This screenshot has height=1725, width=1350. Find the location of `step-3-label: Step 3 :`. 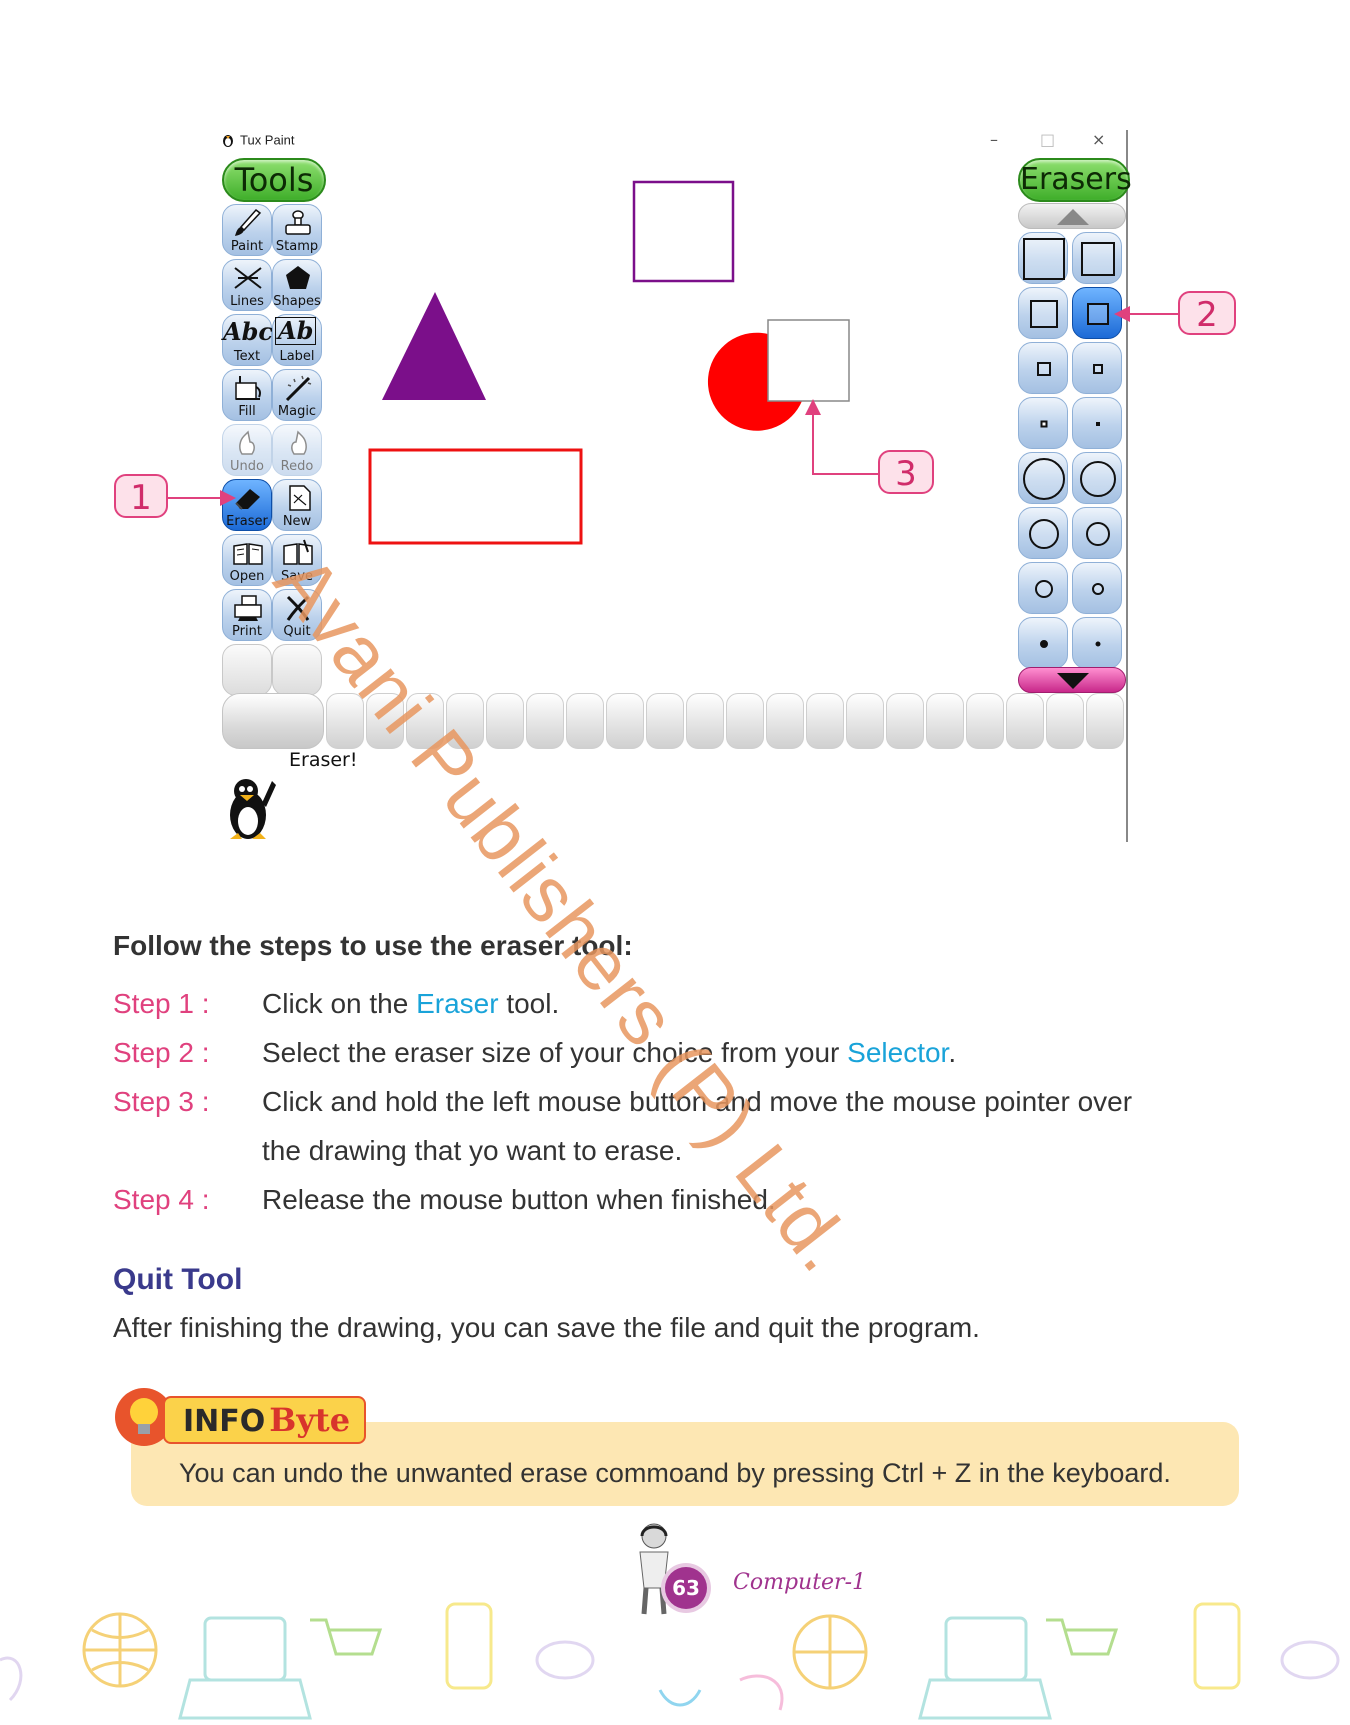

step-3-label: Step 3 : is located at coordinates (161, 1101).